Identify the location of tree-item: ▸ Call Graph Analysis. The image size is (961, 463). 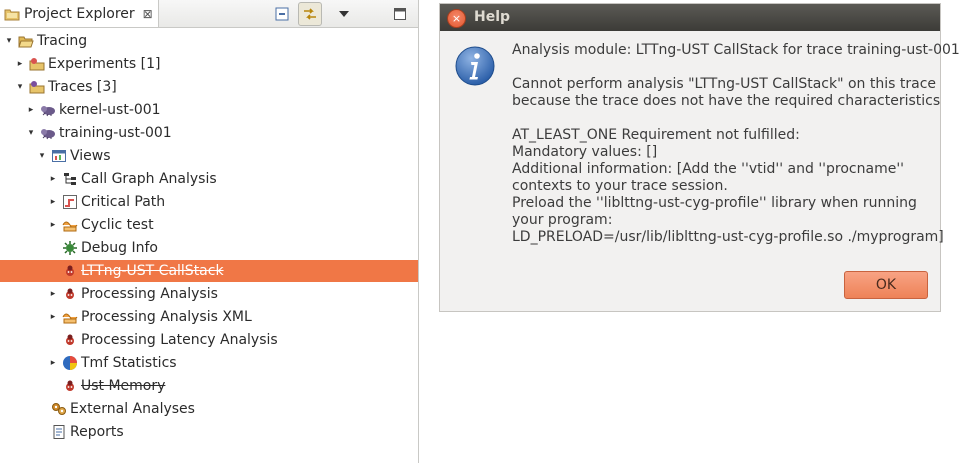
(209, 179).